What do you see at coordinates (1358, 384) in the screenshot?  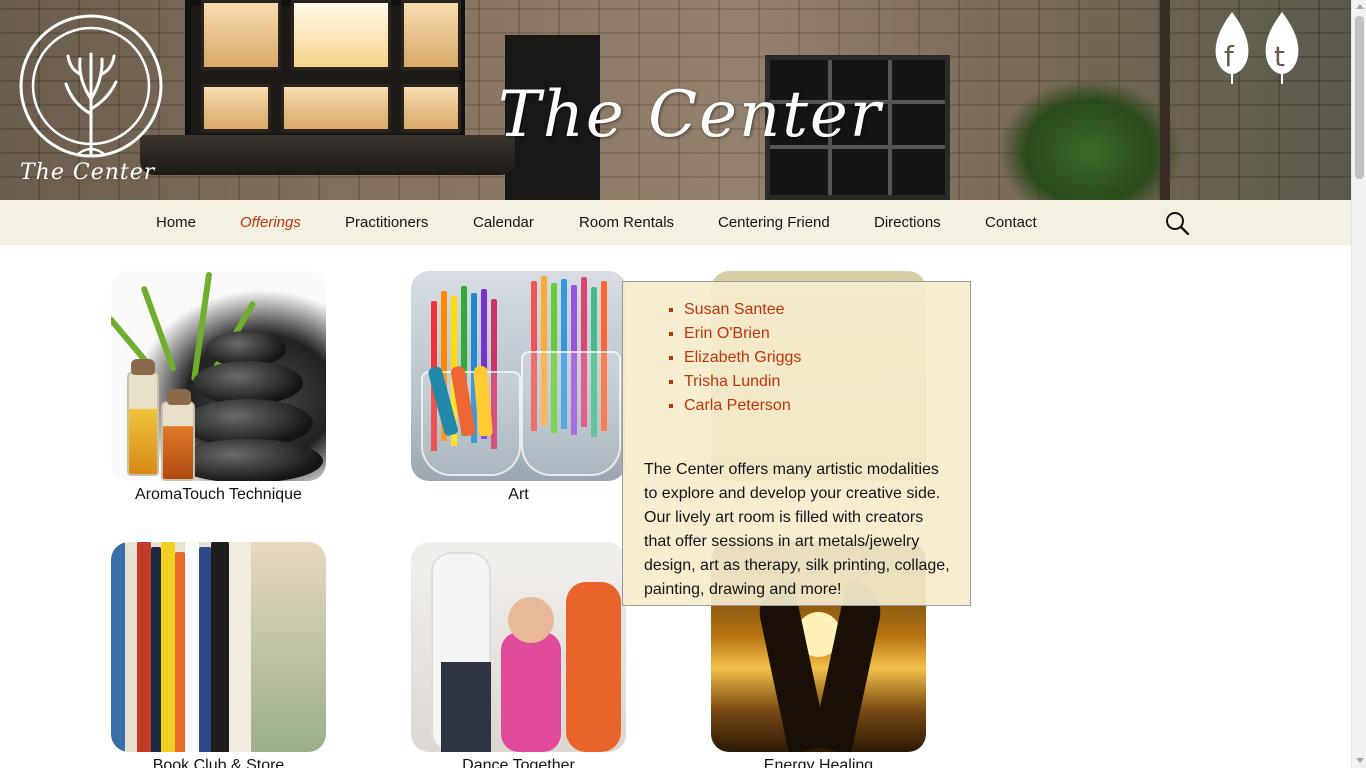 I see `vertical-scrollbar` at bounding box center [1358, 384].